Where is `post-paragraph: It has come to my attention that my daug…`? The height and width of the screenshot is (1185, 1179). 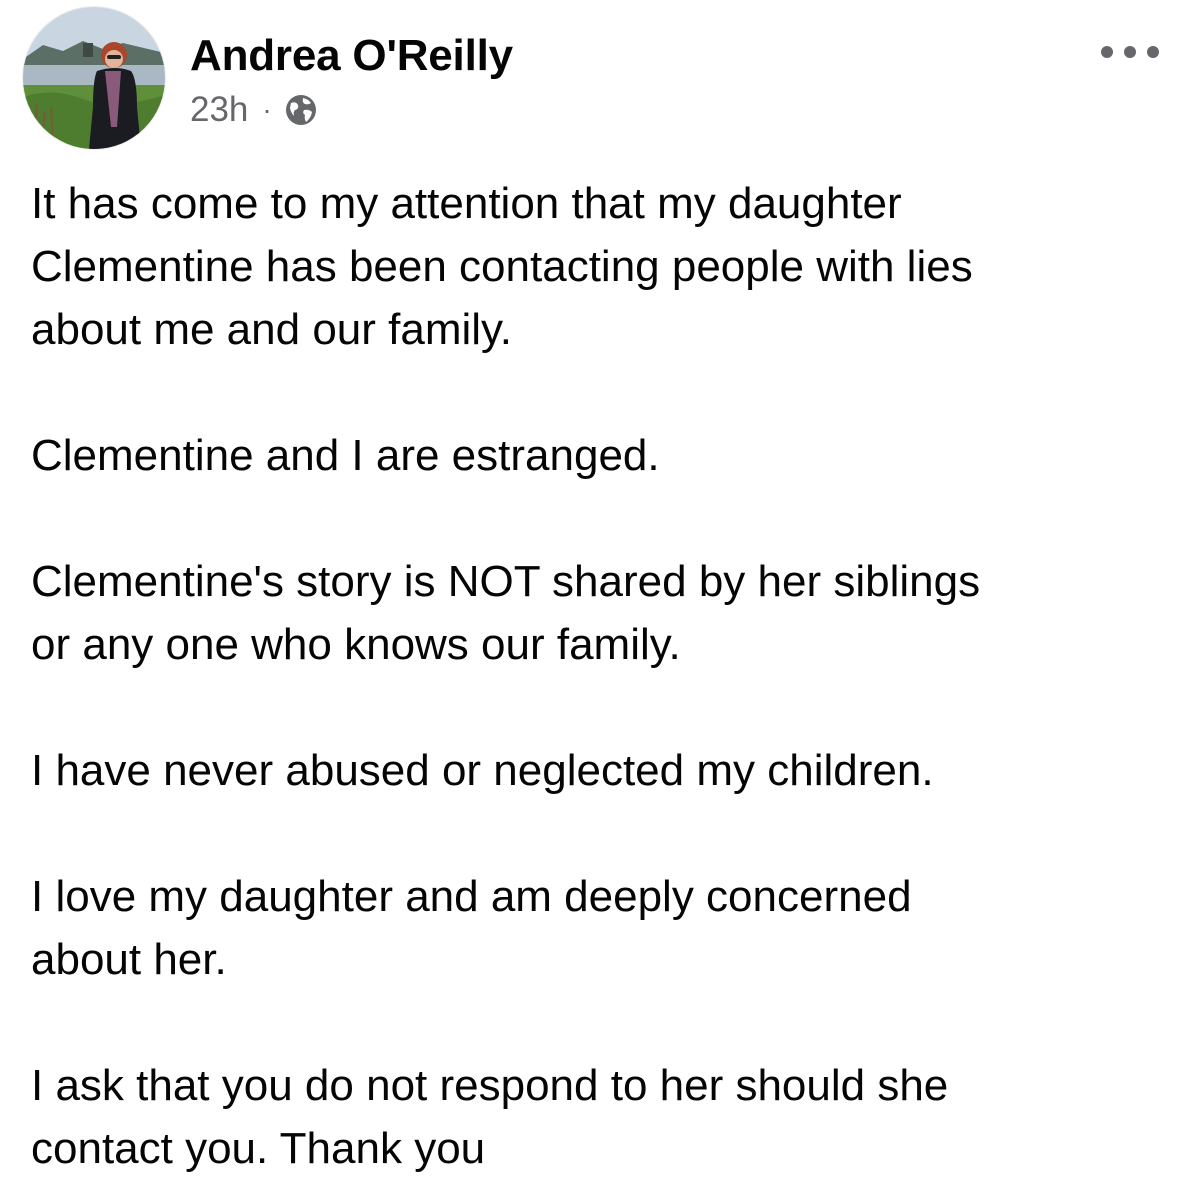 post-paragraph: It has come to my attention that my daug… is located at coordinates (502, 266).